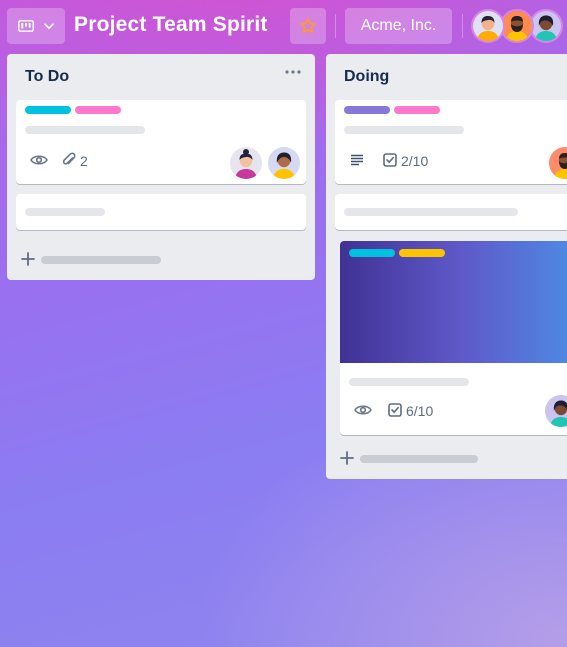 This screenshot has width=567, height=647. I want to click on avatar-man-beard-icon, so click(517, 26).